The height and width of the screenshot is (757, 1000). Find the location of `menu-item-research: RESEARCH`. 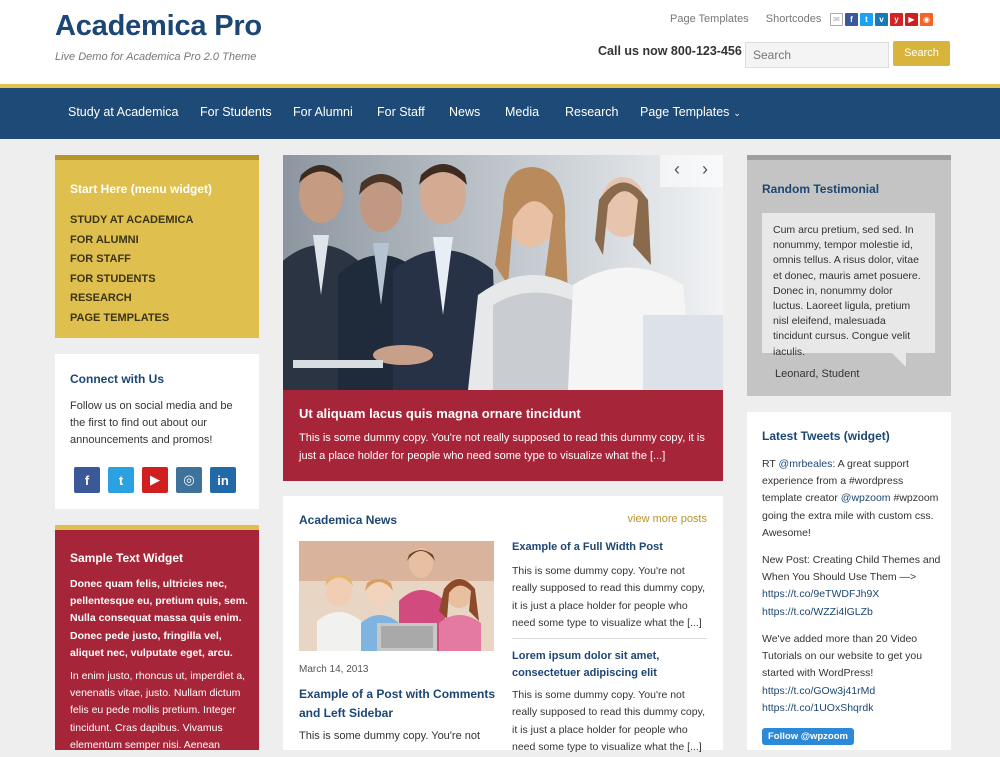

menu-item-research: RESEARCH is located at coordinates (131, 299).